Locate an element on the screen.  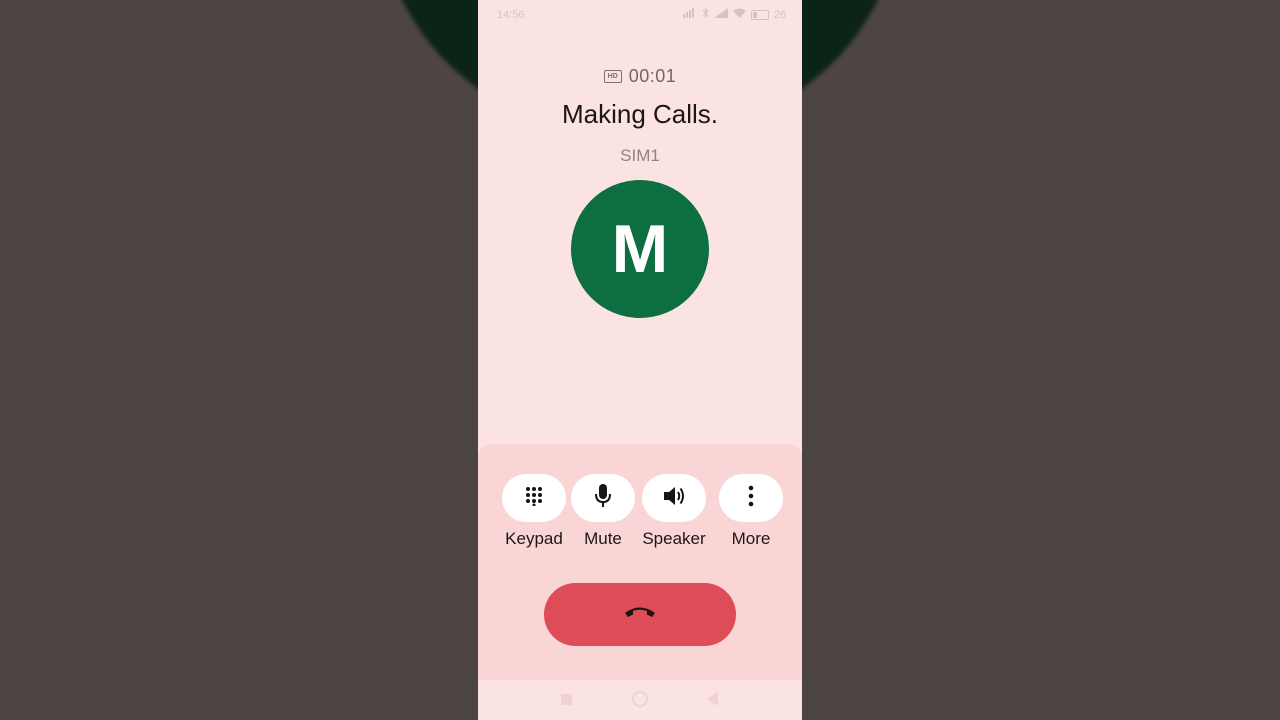
hd-icon: HD is located at coordinates (612, 76).